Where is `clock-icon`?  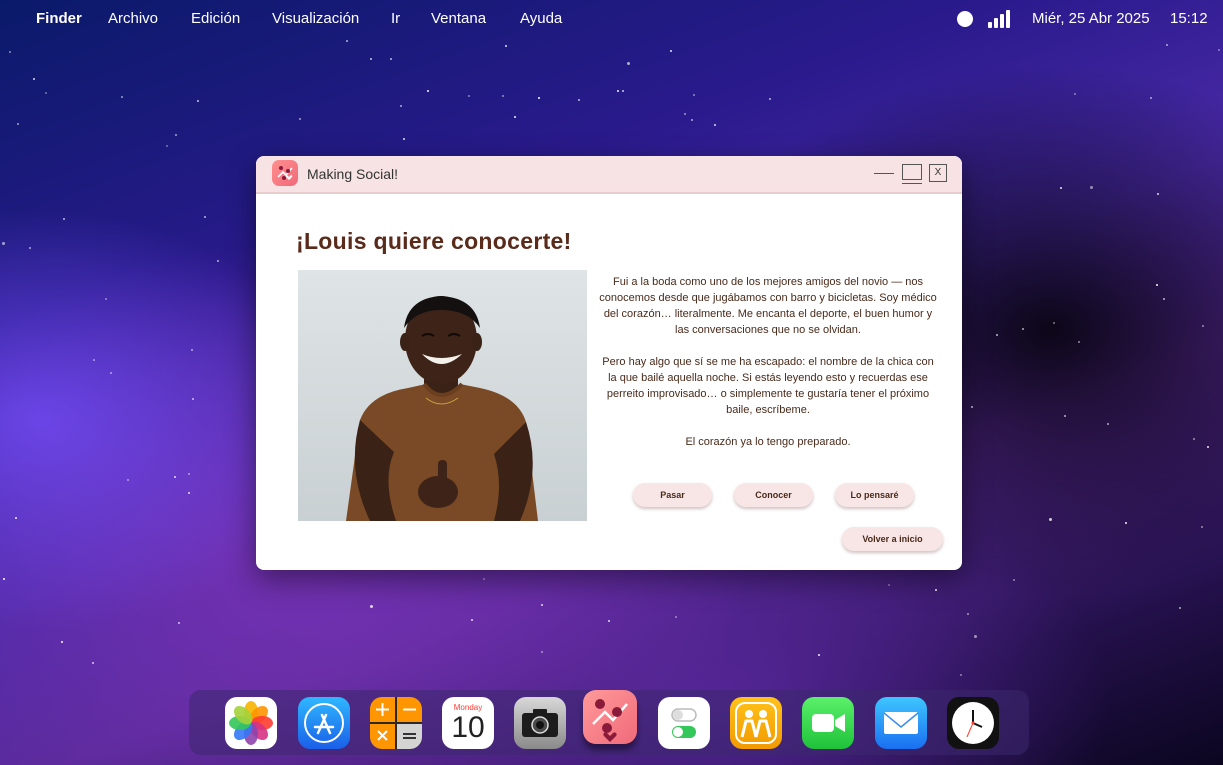 clock-icon is located at coordinates (973, 723).